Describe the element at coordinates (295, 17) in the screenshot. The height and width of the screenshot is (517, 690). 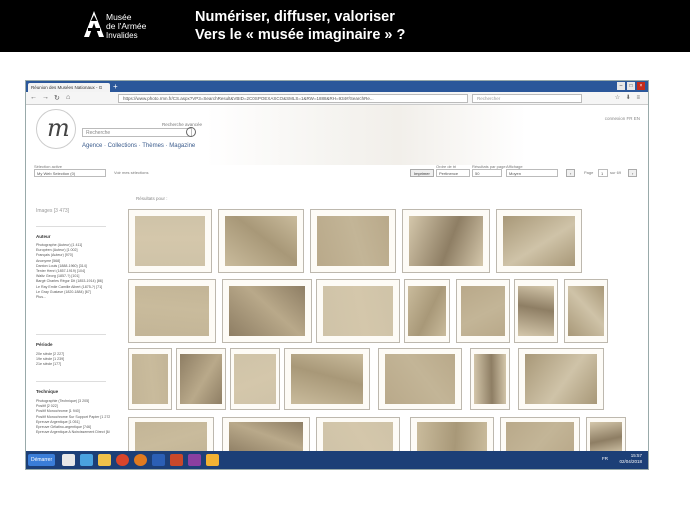
I see `slide-title-line-1: Numériser, diffuser, valoriser` at that location.